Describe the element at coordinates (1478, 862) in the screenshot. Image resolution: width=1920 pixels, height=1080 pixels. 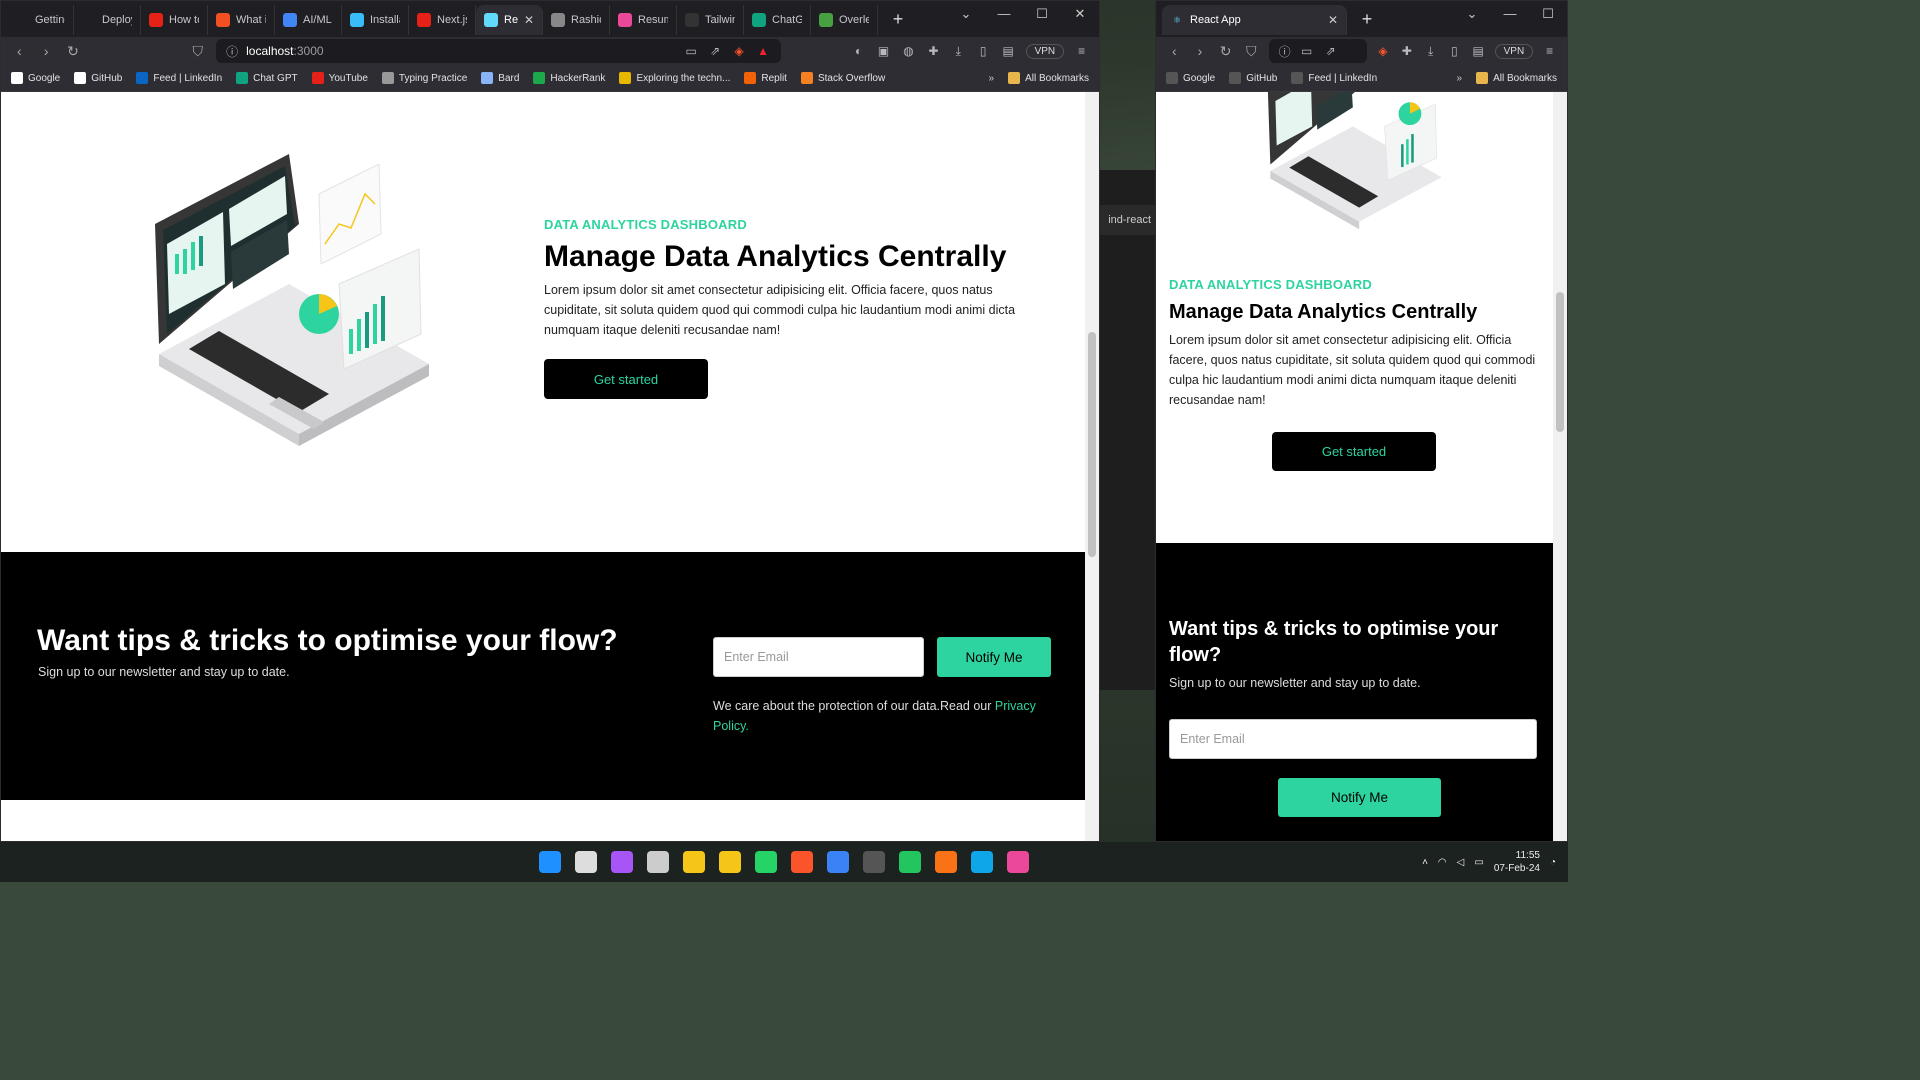
I see `battery-icon: ▭` at that location.